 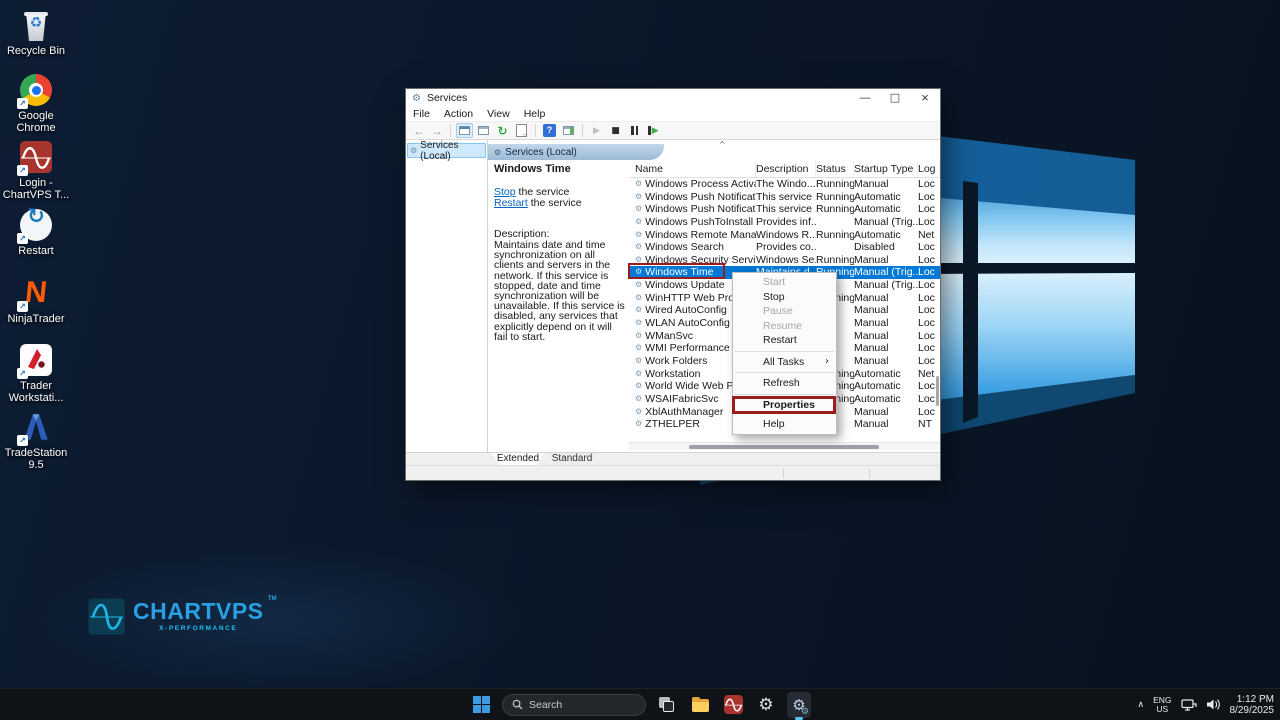 What do you see at coordinates (774, 282) in the screenshot?
I see `context-menu-item-start: Start` at bounding box center [774, 282].